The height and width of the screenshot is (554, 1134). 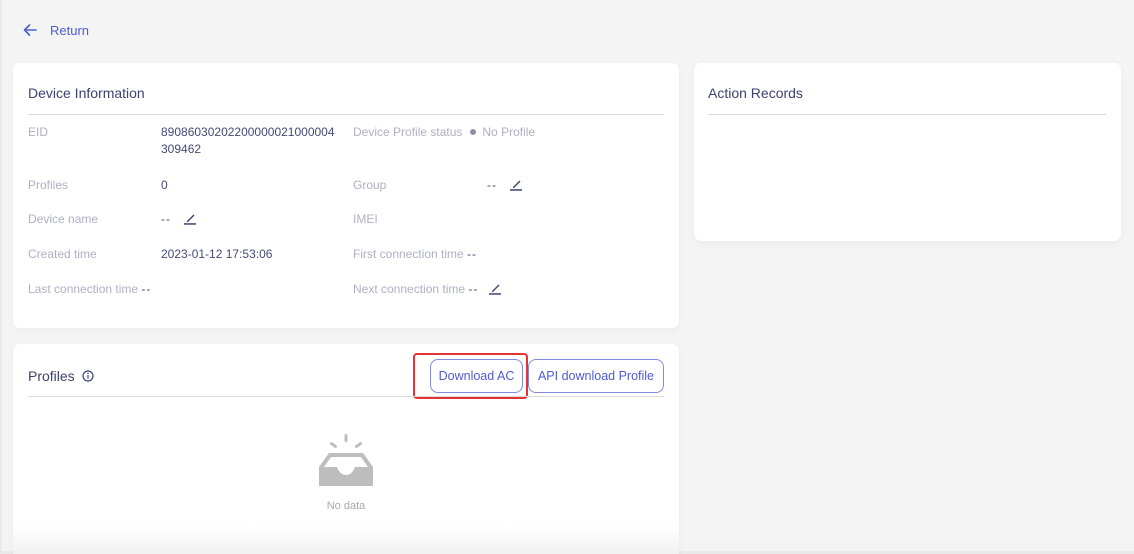 What do you see at coordinates (190, 218) in the screenshot?
I see `edit-device-name-icon` at bounding box center [190, 218].